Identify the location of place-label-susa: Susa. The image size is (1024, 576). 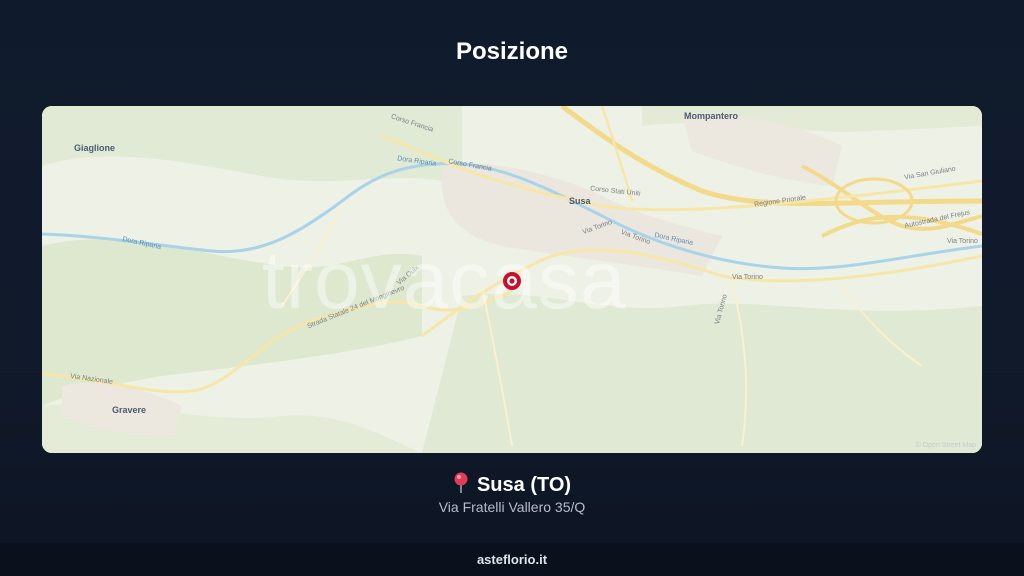
(580, 201).